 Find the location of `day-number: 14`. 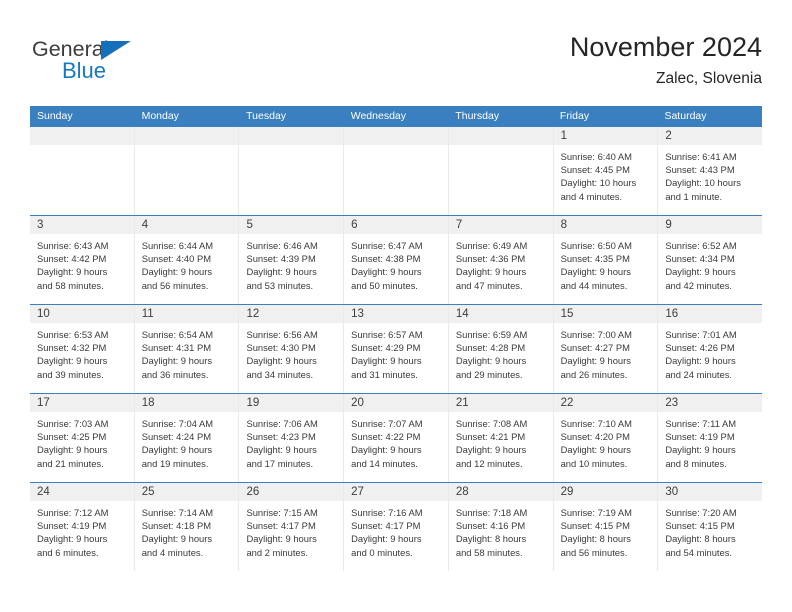

day-number: 14 is located at coordinates (500, 314).